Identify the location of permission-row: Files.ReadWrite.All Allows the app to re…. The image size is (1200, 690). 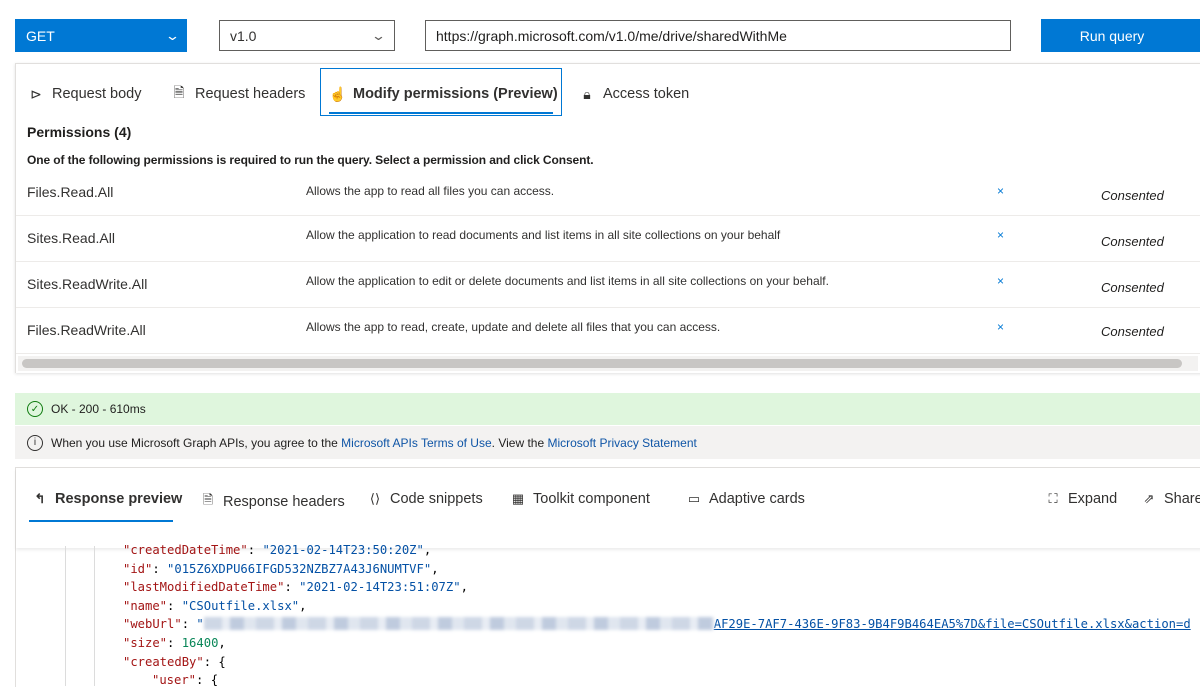
(608, 331).